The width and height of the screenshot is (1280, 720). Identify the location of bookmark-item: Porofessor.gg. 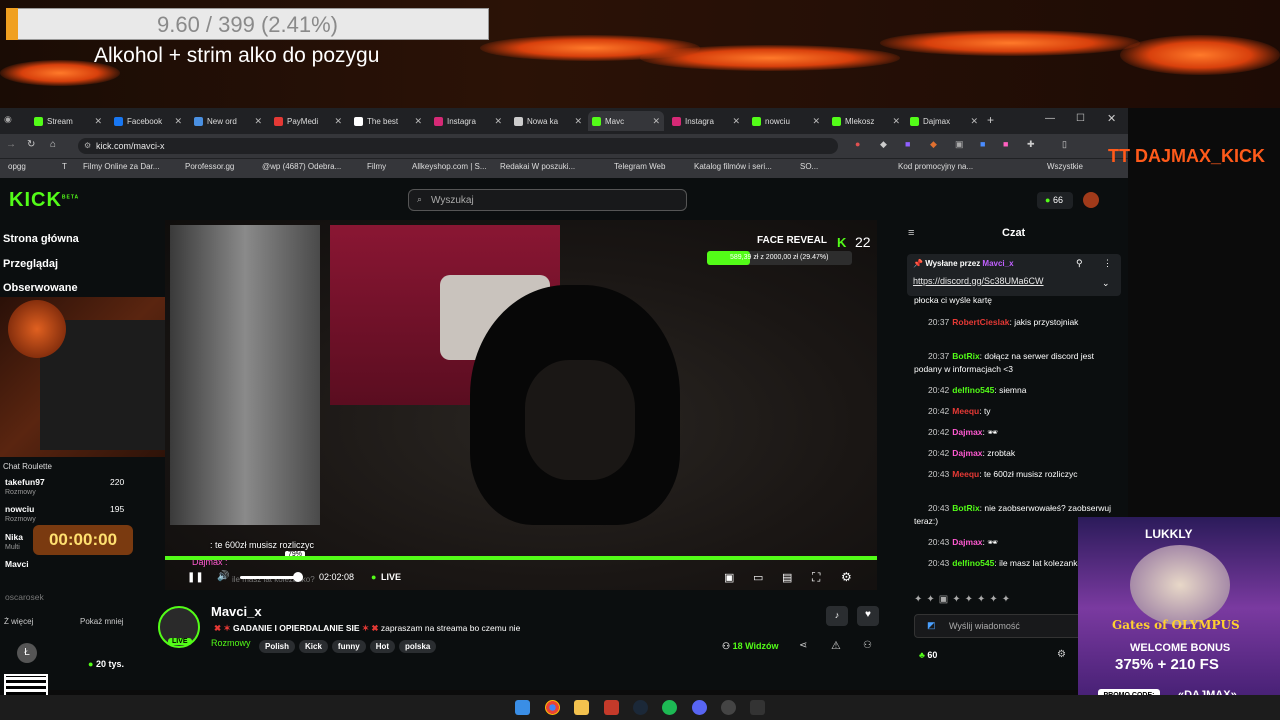
(209, 166).